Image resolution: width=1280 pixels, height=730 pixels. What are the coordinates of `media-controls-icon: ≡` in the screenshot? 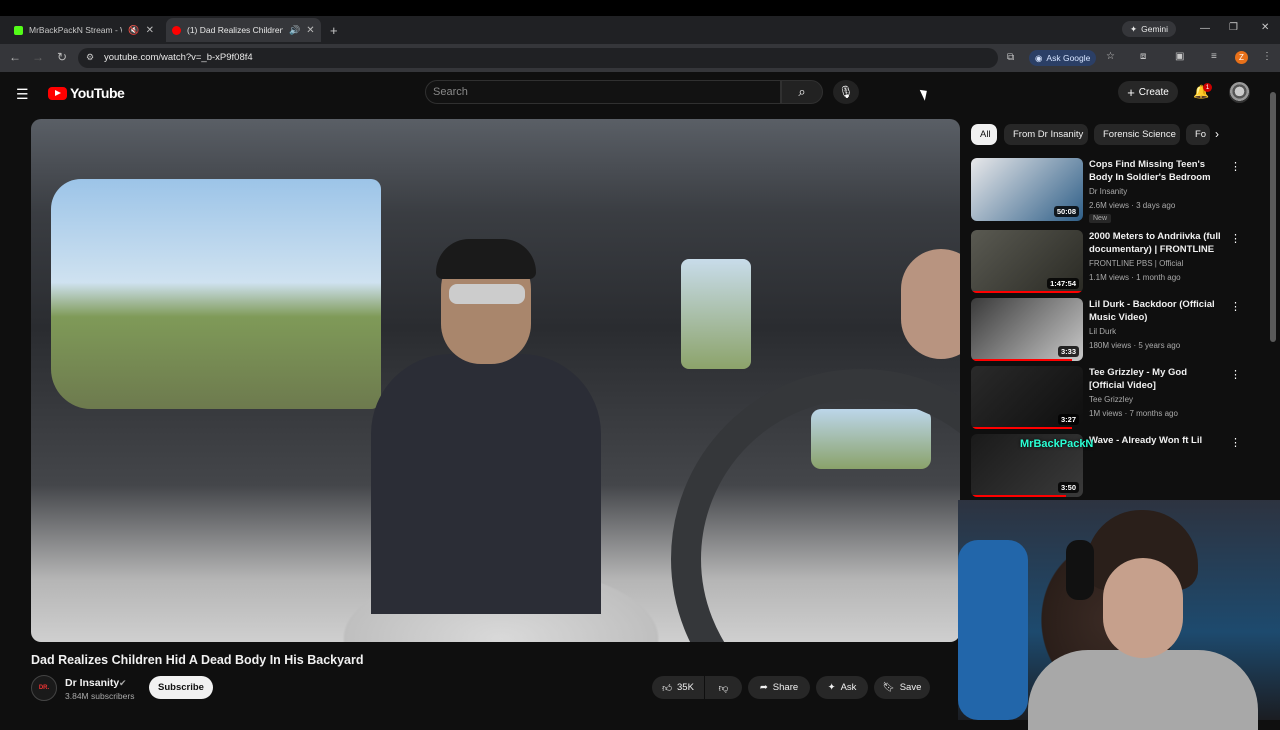 It's located at (1214, 56).